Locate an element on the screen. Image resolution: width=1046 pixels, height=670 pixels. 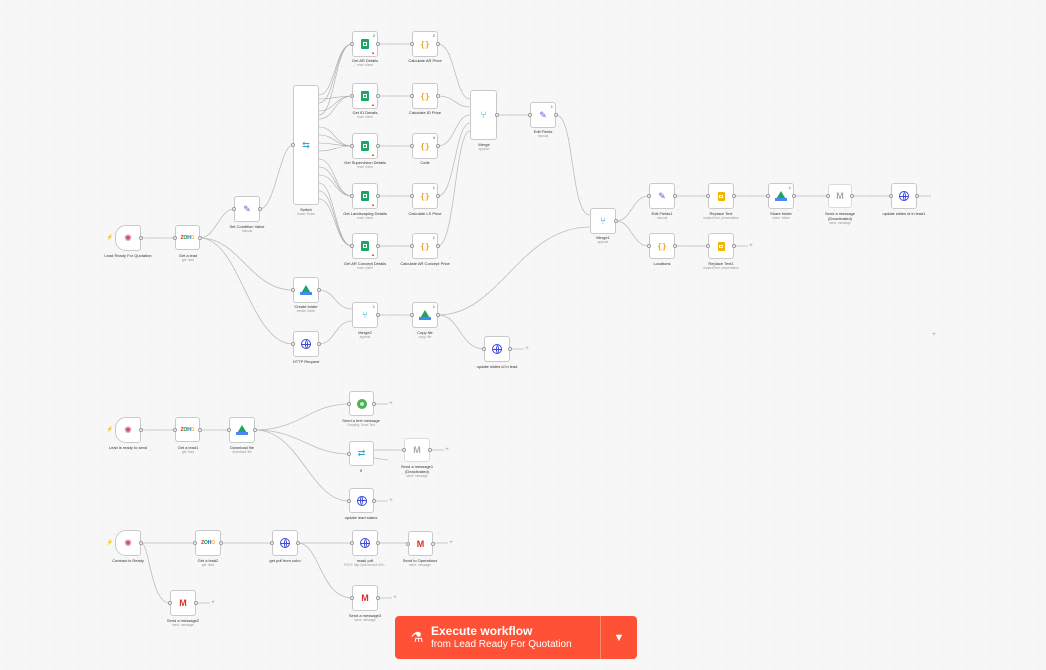
chevron-down-icon: ▼ is located at coordinates (619, 638).